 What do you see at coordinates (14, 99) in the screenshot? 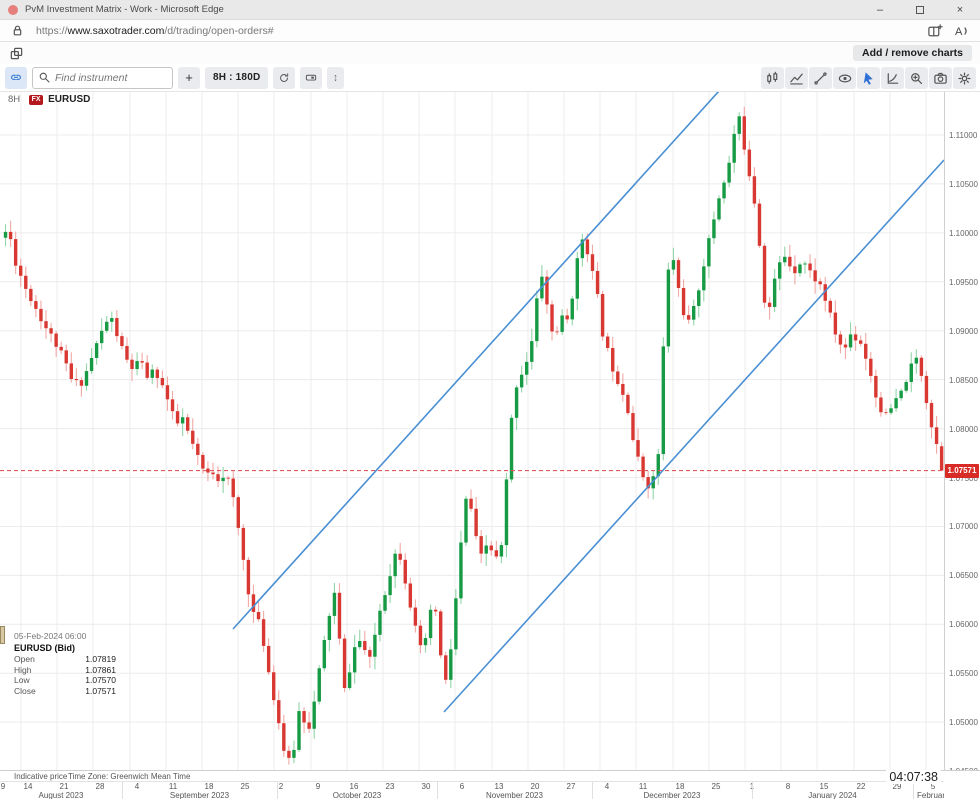
I see `interval-label: 8H` at bounding box center [14, 99].